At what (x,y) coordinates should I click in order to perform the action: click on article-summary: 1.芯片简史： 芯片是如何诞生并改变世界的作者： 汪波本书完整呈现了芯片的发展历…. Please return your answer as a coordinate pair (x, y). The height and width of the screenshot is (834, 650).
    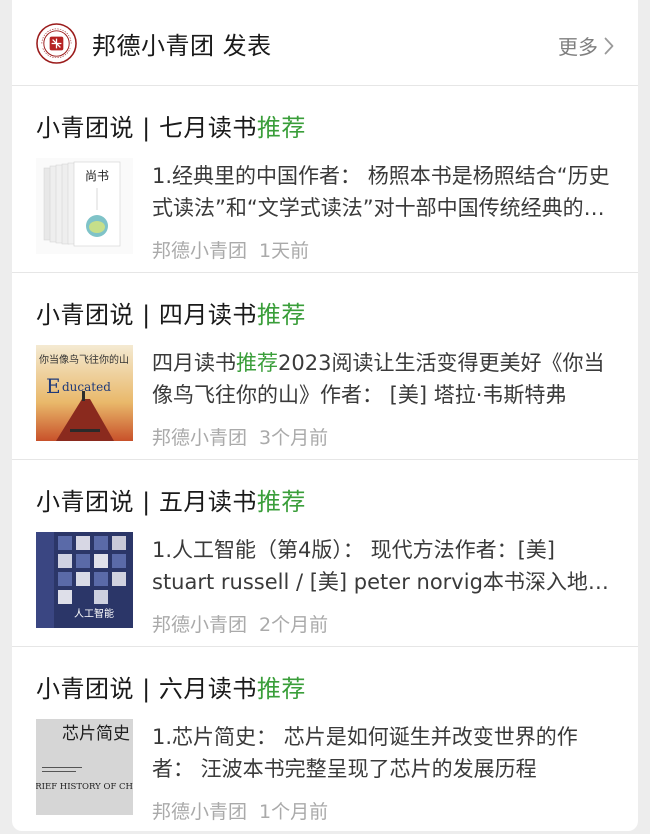
    Looking at the image, I should click on (365, 753).